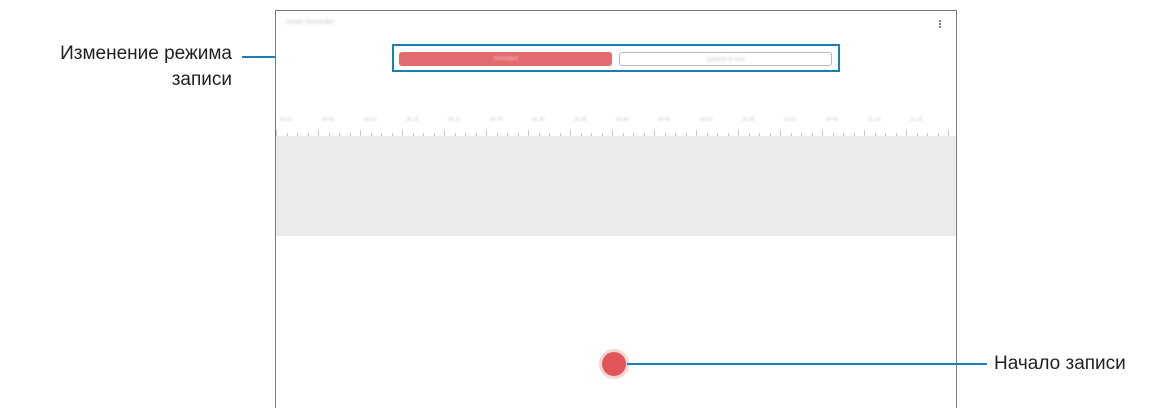  I want to click on more-options-icon, so click(940, 25).